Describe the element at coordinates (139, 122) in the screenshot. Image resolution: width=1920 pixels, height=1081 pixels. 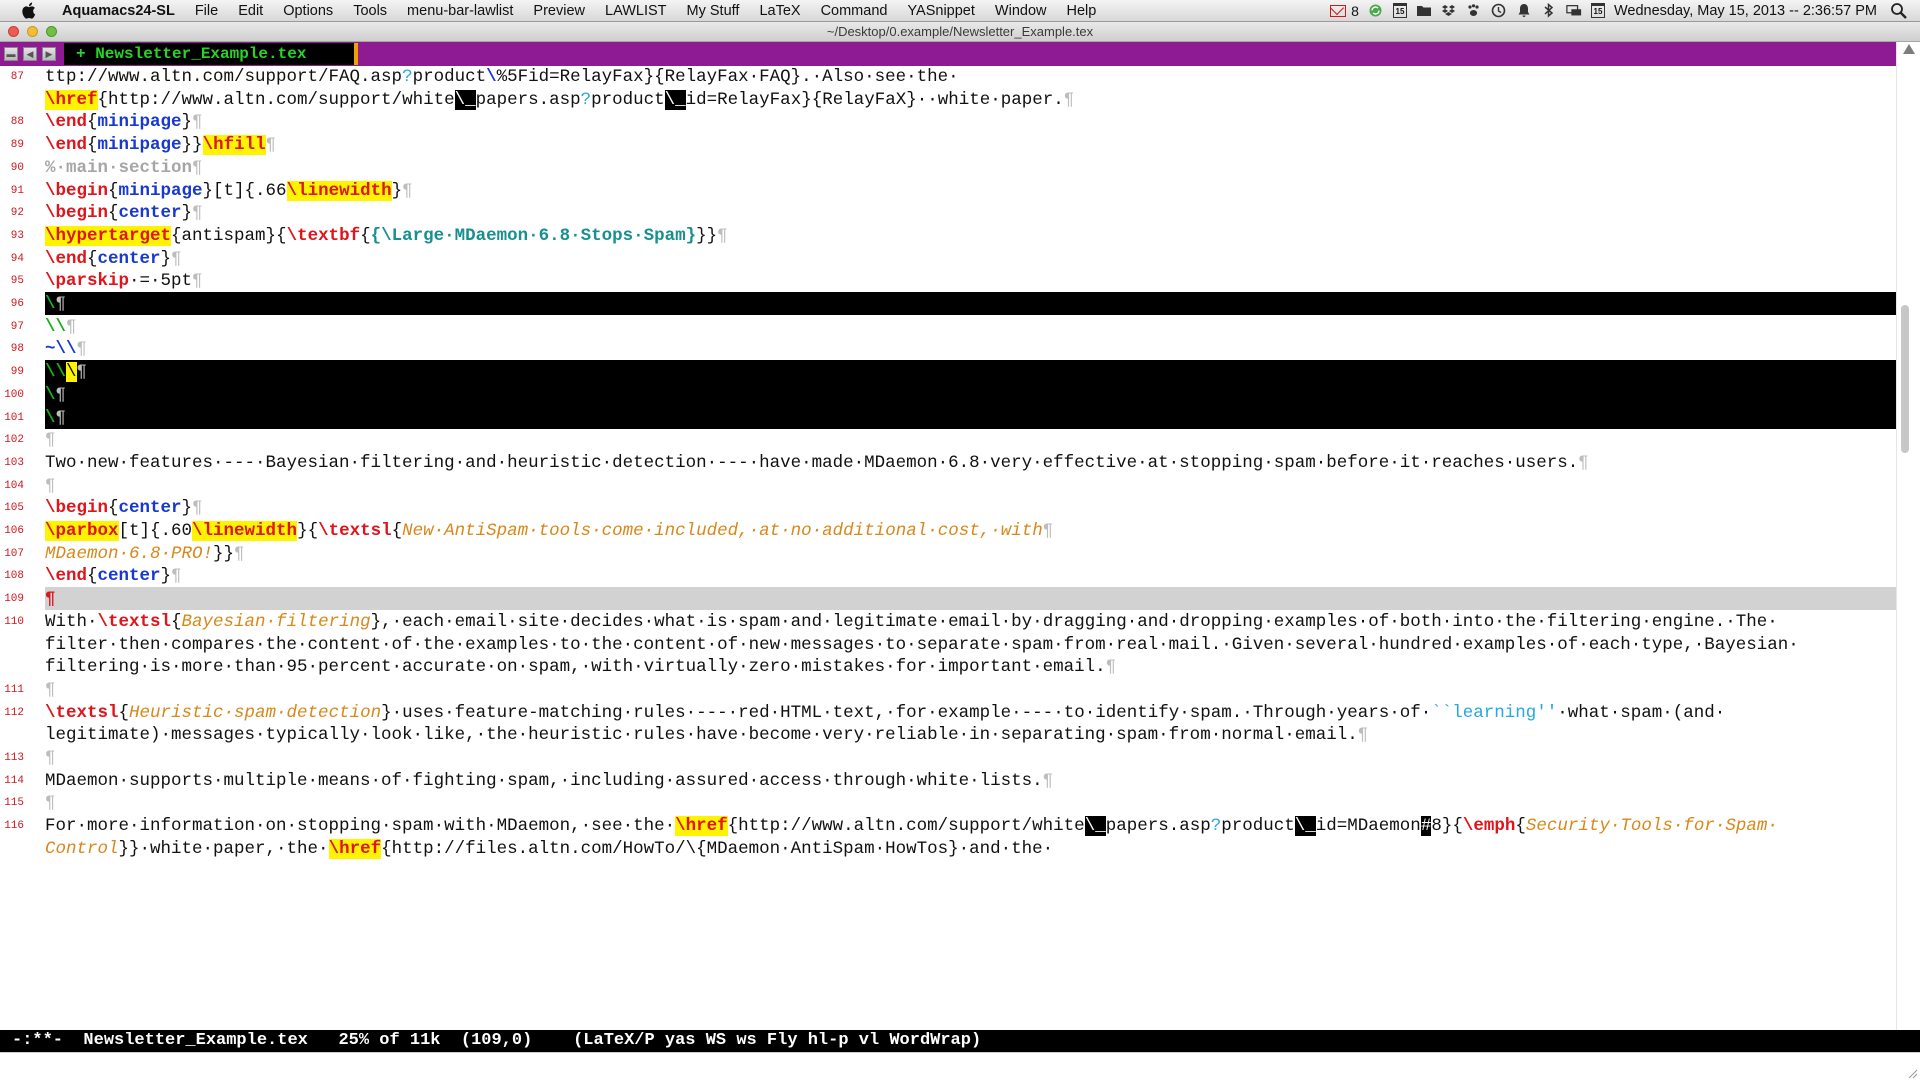
I see `code-token: minipage` at that location.